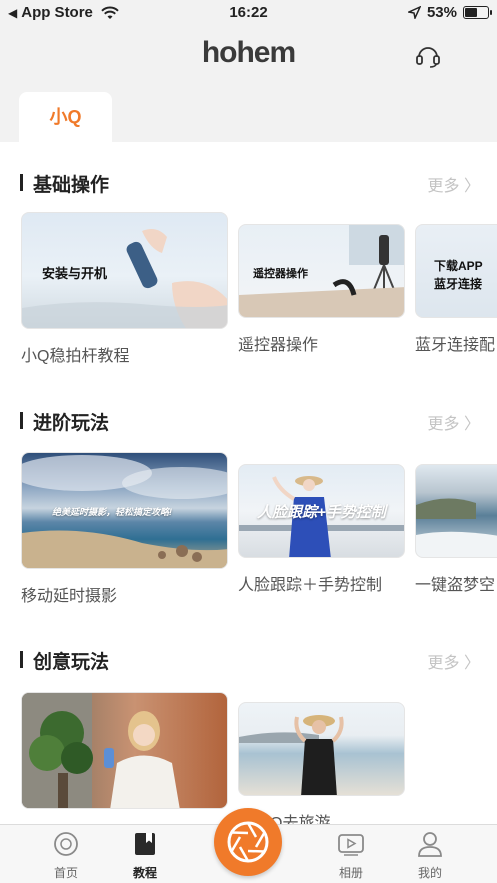 The width and height of the screenshot is (497, 883). Describe the element at coordinates (65, 873) in the screenshot. I see `nav-label: 首页` at that location.